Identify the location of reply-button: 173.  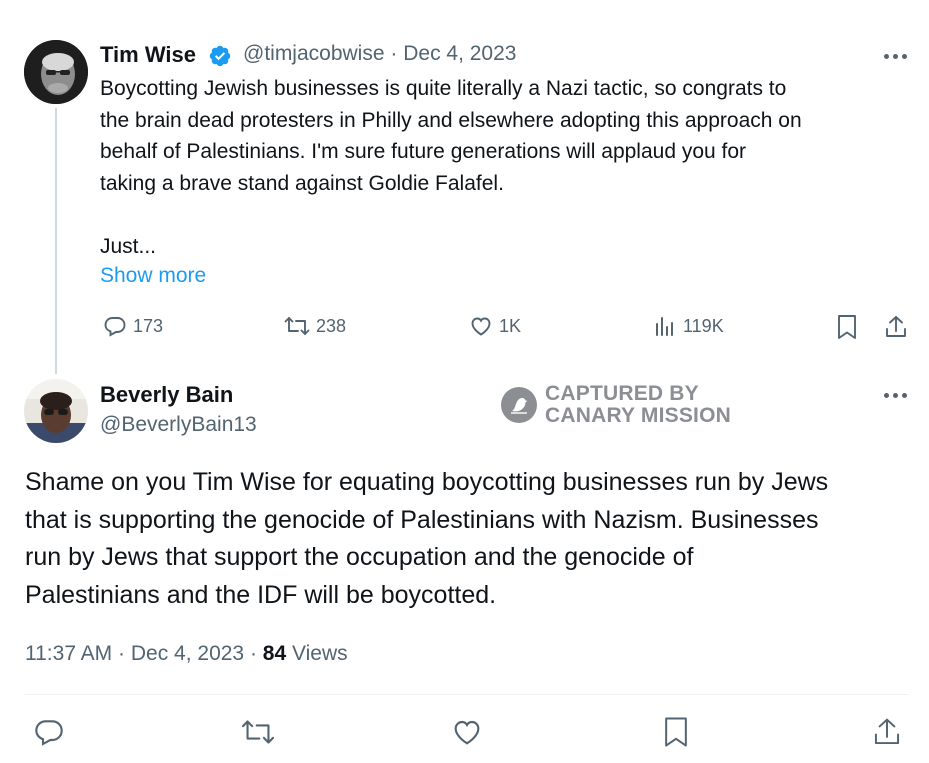
(133, 326).